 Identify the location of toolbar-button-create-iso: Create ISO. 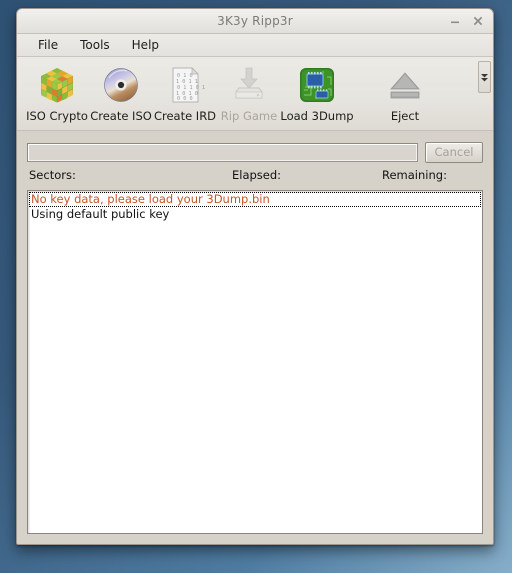
(121, 94).